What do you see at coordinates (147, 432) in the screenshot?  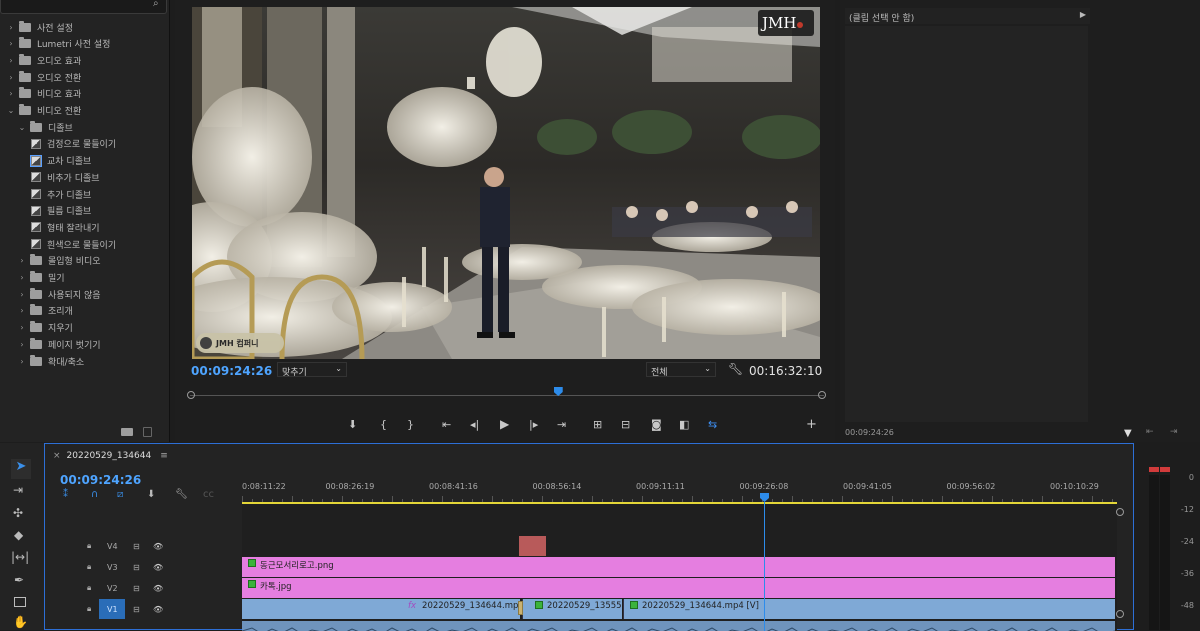 I see `trash-icon` at bounding box center [147, 432].